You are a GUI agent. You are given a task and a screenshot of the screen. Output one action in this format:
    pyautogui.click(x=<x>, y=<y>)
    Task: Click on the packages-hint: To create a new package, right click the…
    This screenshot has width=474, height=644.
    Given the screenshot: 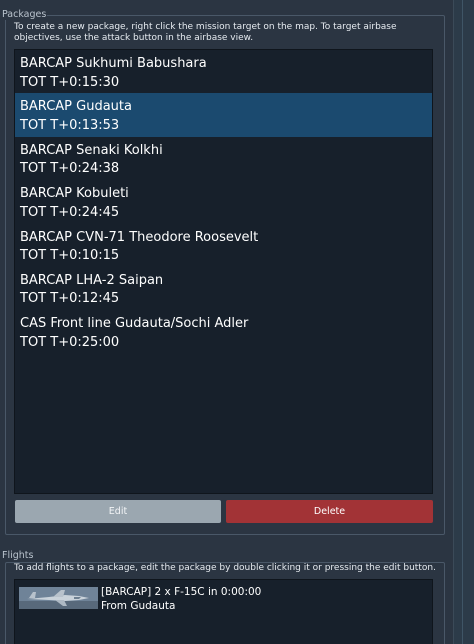 What is the action you would take?
    pyautogui.click(x=205, y=32)
    